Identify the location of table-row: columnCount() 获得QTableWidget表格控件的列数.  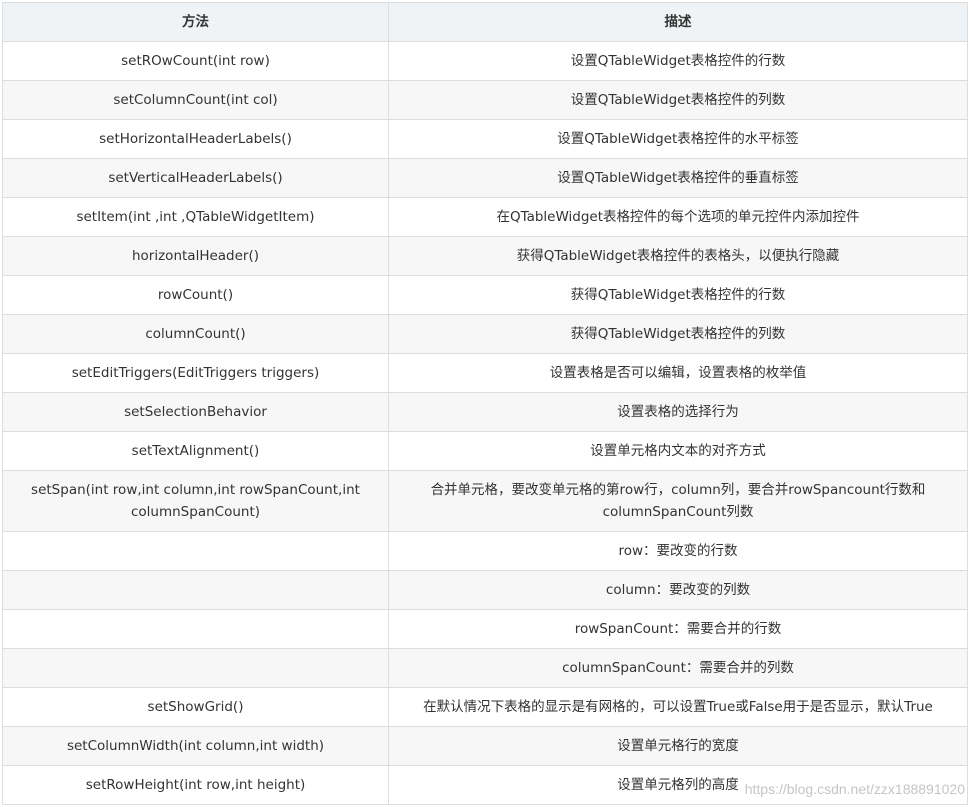
(485, 334).